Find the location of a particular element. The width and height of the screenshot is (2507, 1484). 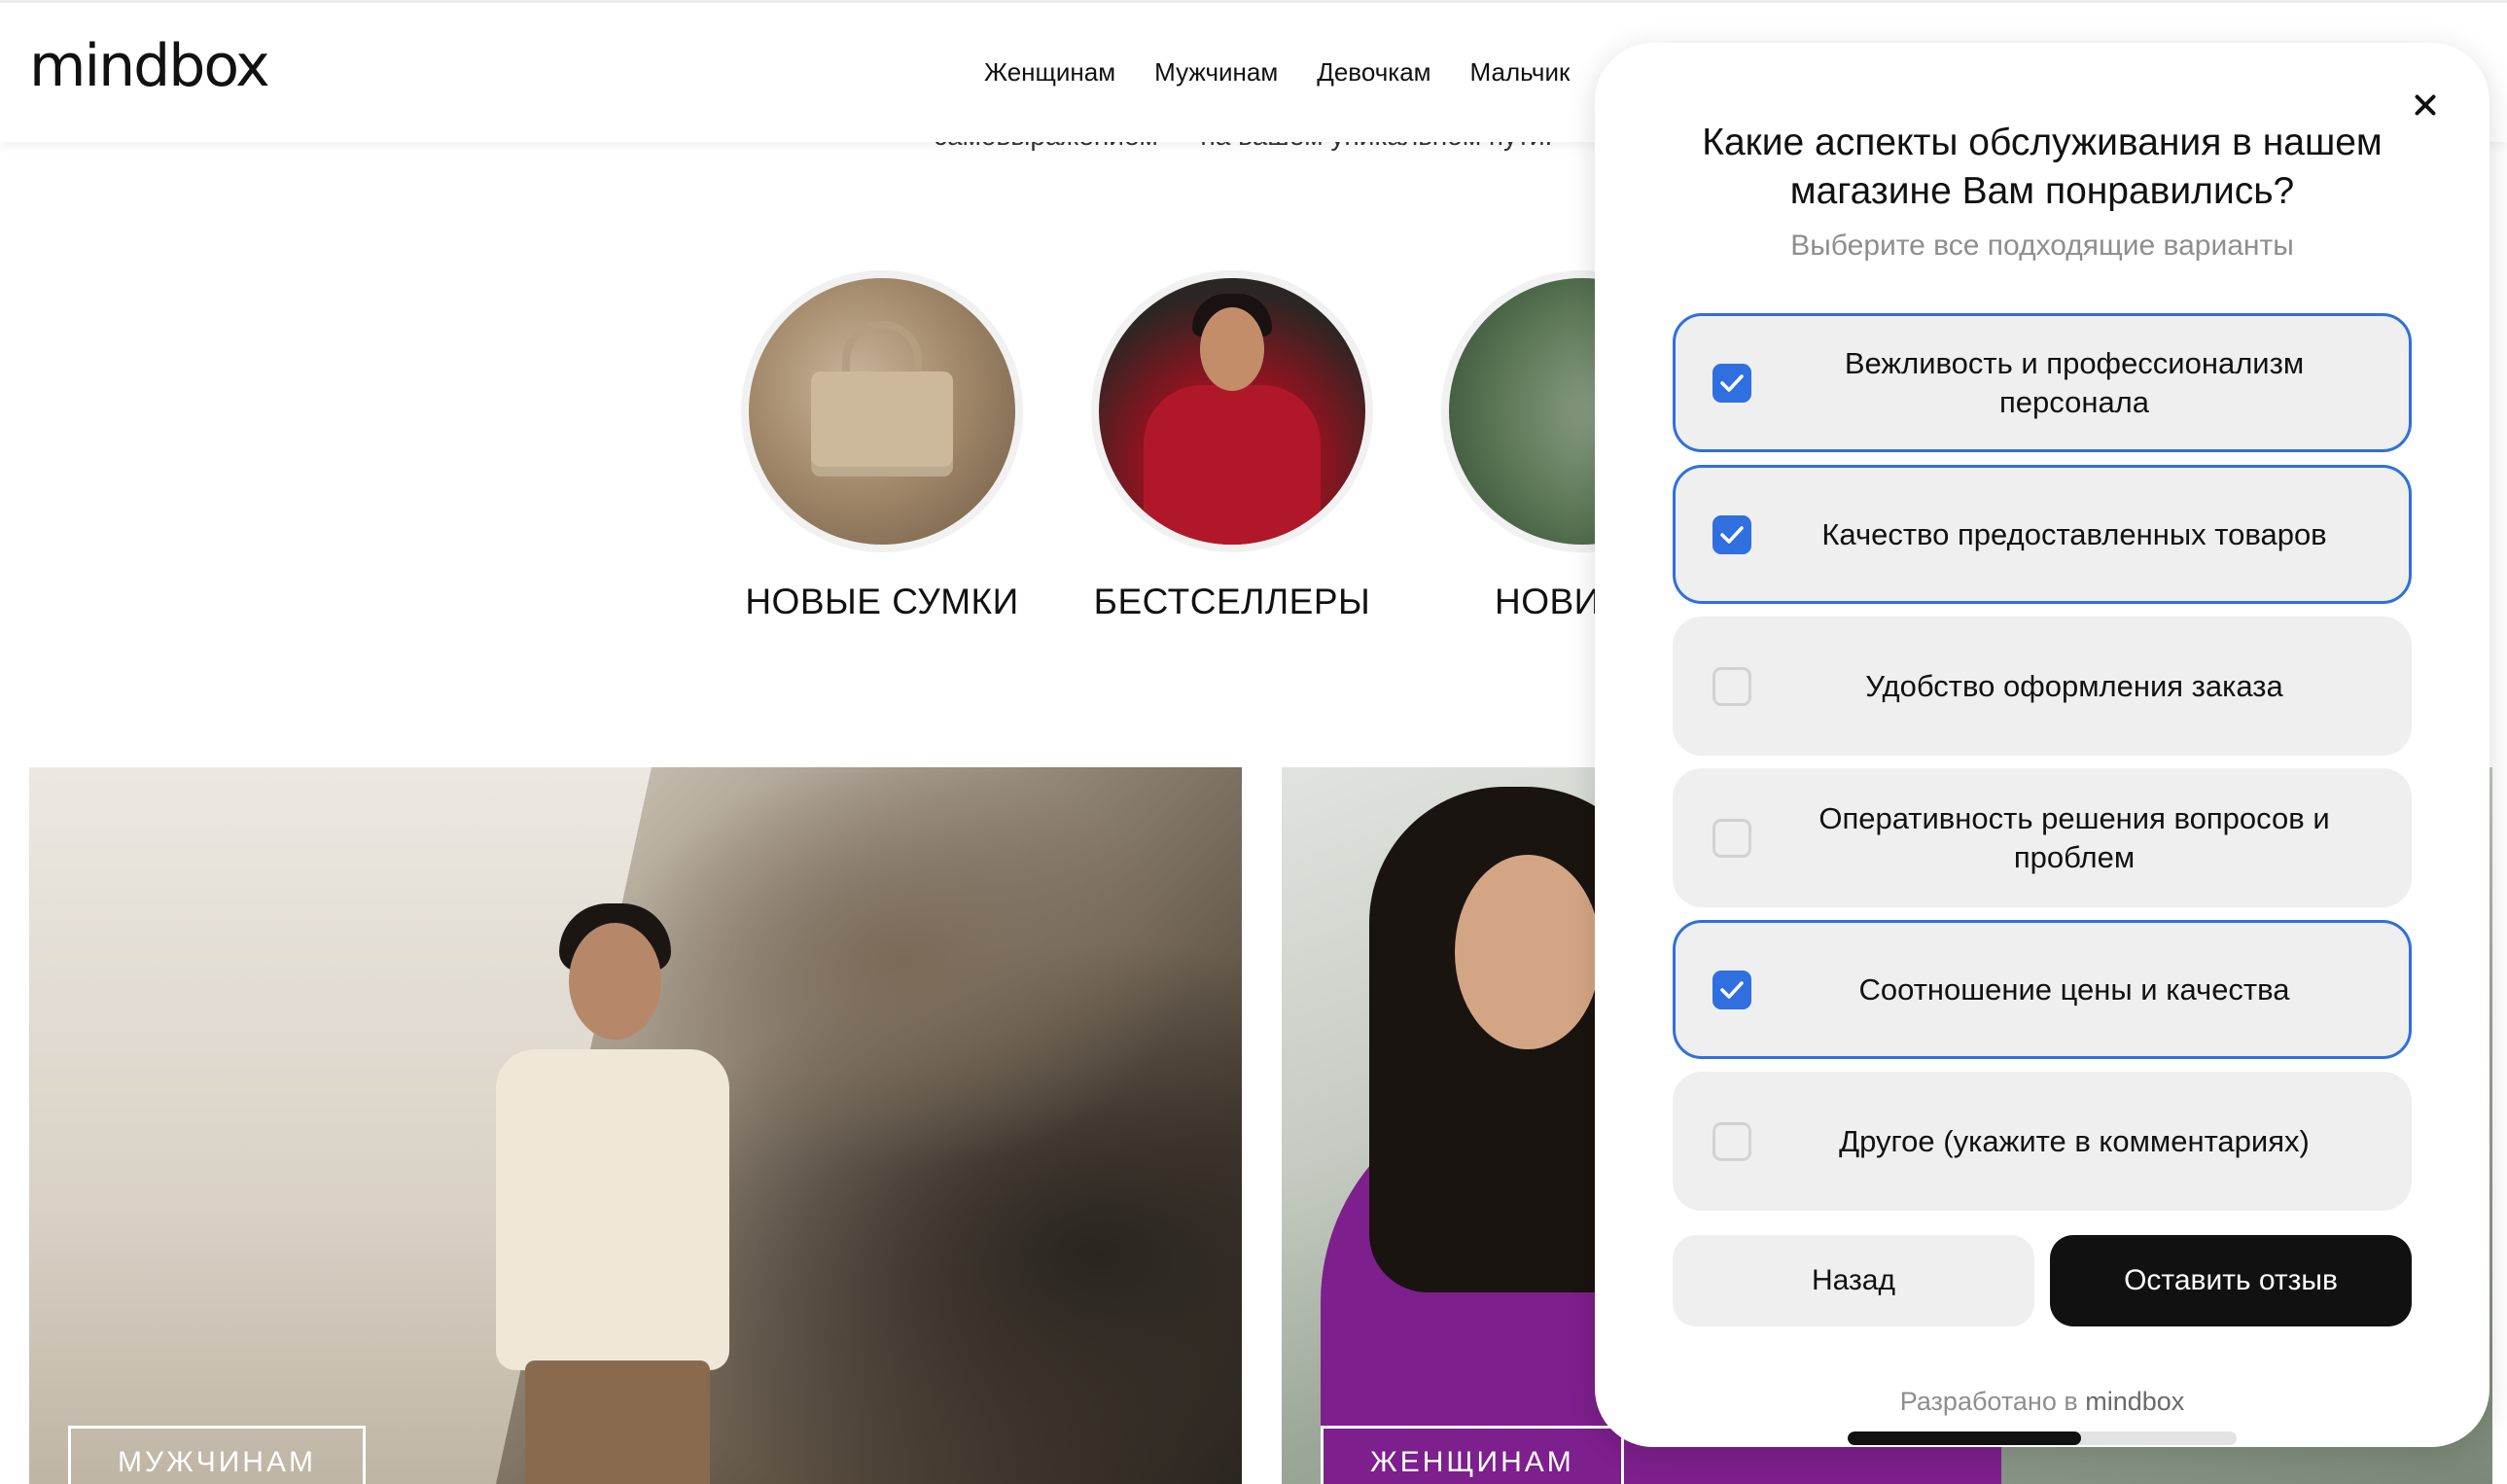

jacket-shape is located at coordinates (1232, 465).